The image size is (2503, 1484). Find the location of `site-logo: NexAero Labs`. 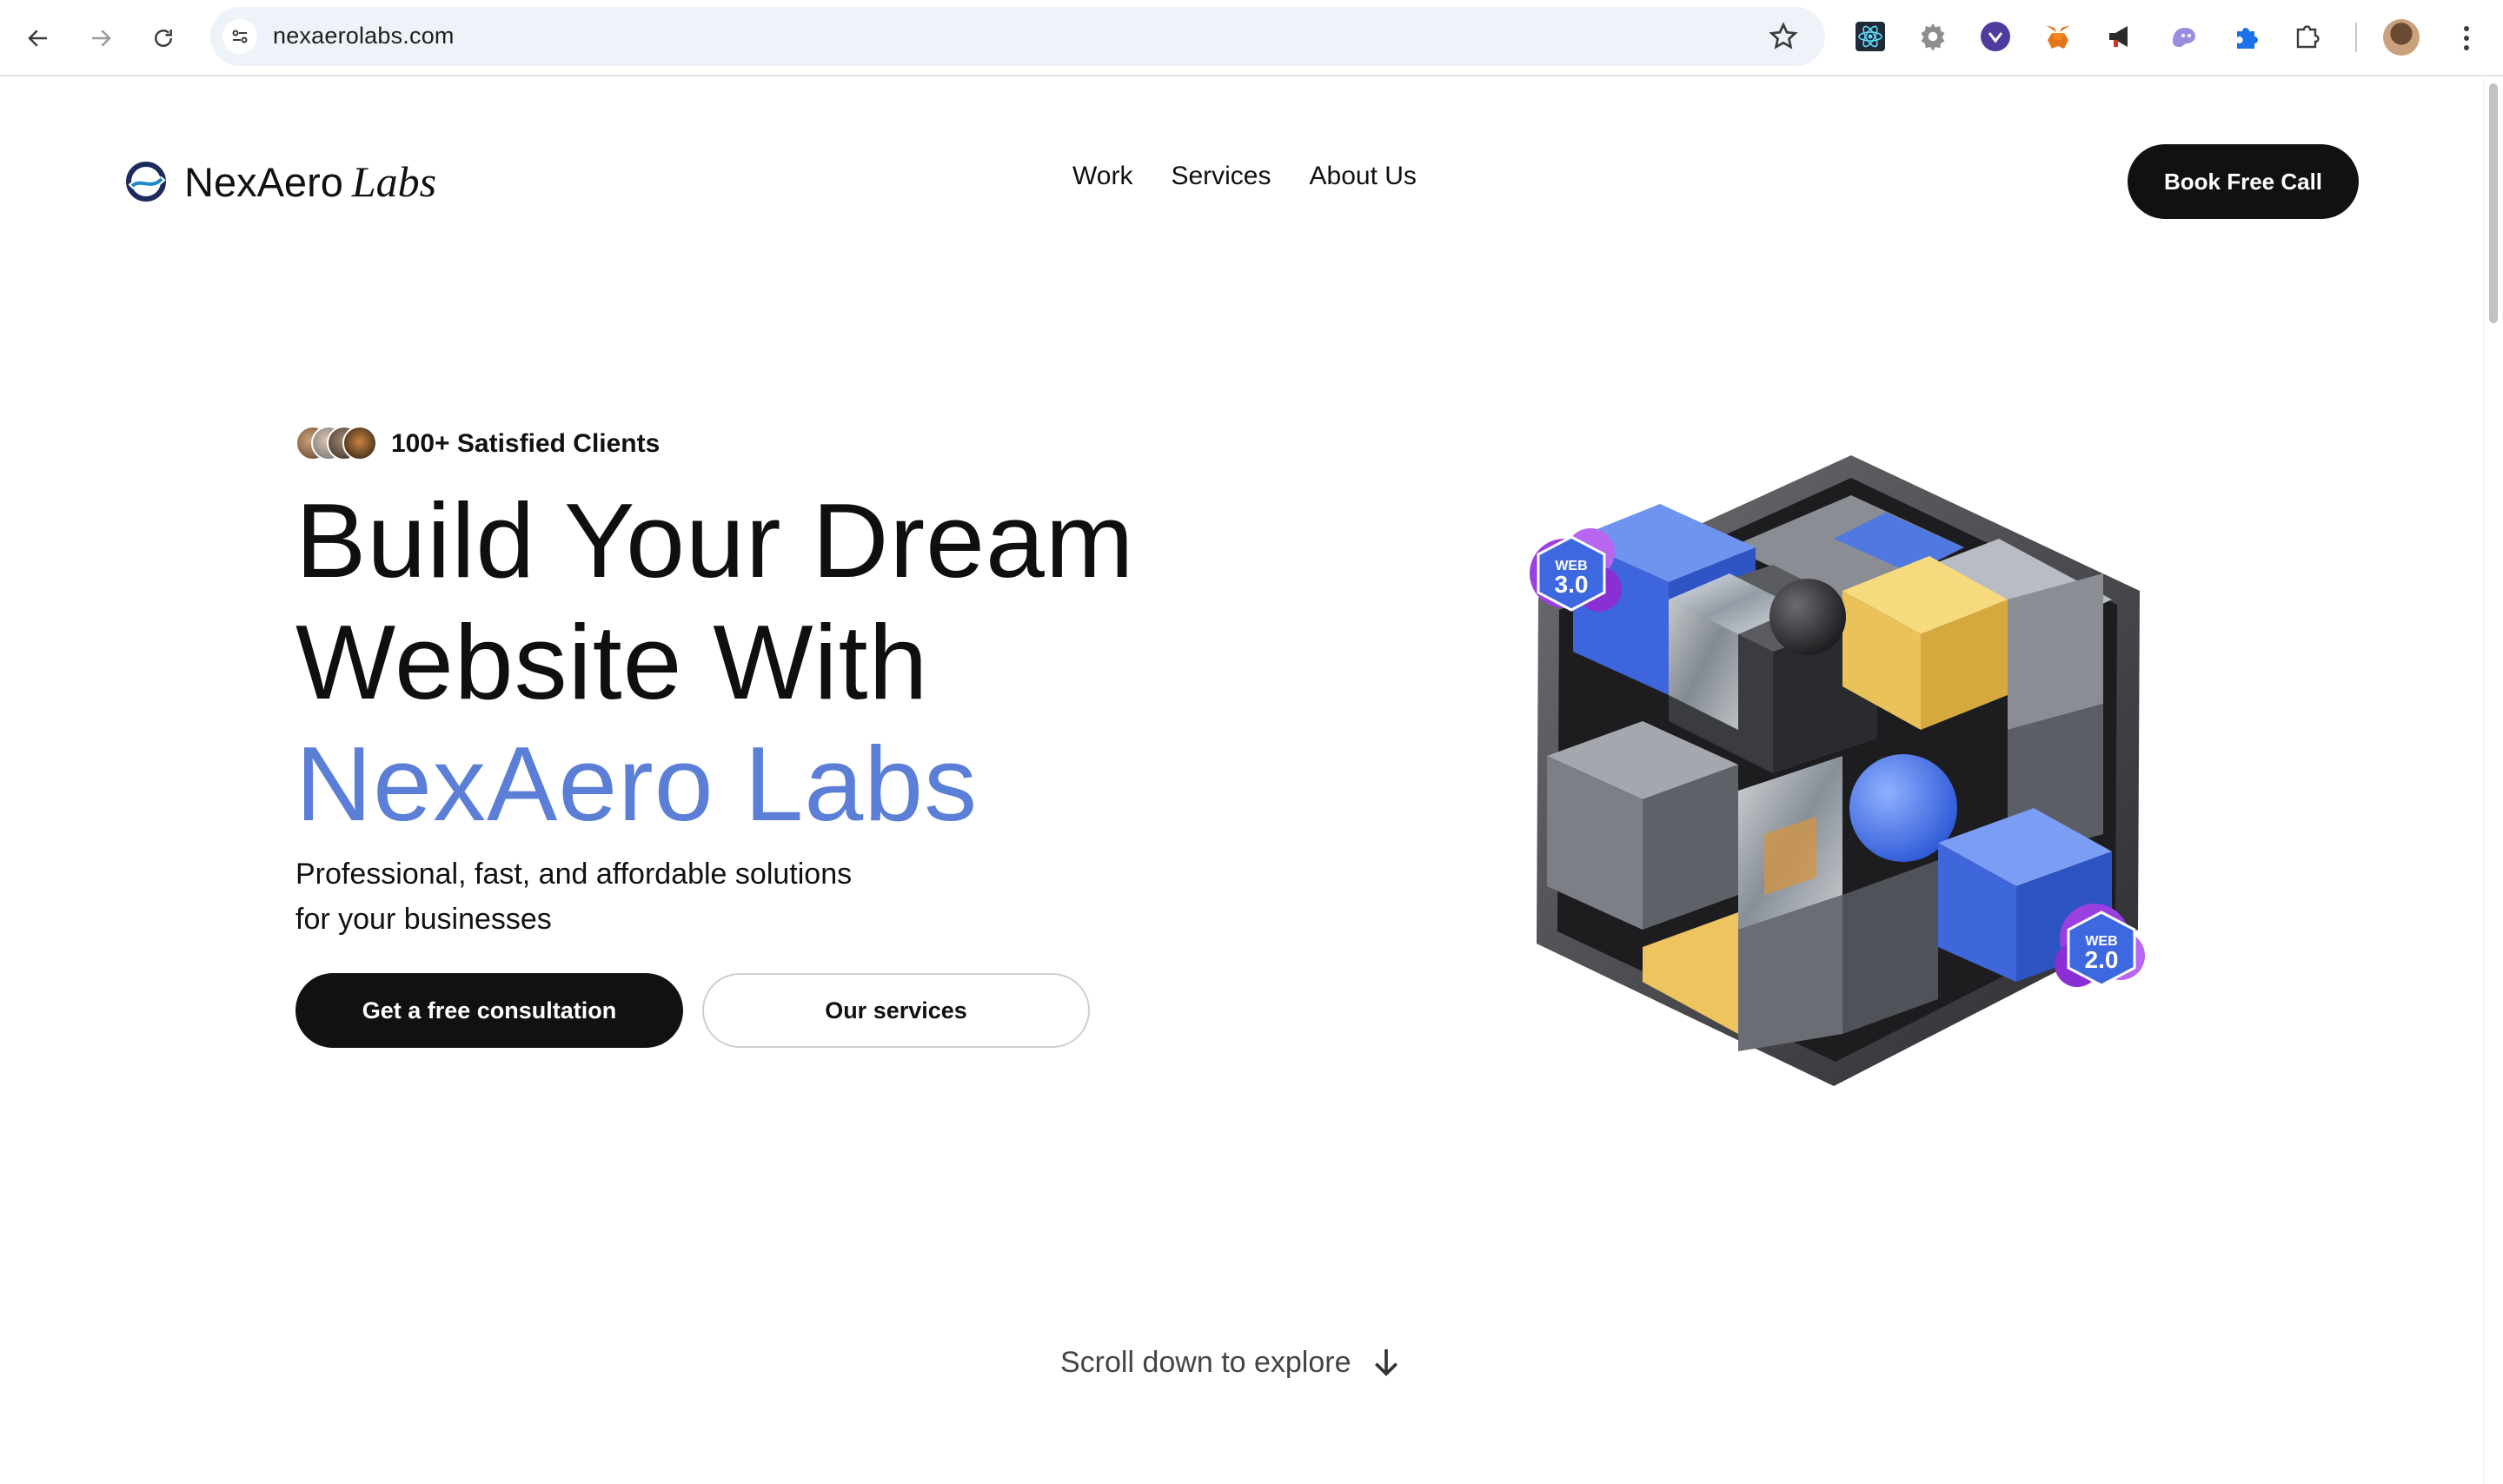

site-logo: NexAero Labs is located at coordinates (280, 181).